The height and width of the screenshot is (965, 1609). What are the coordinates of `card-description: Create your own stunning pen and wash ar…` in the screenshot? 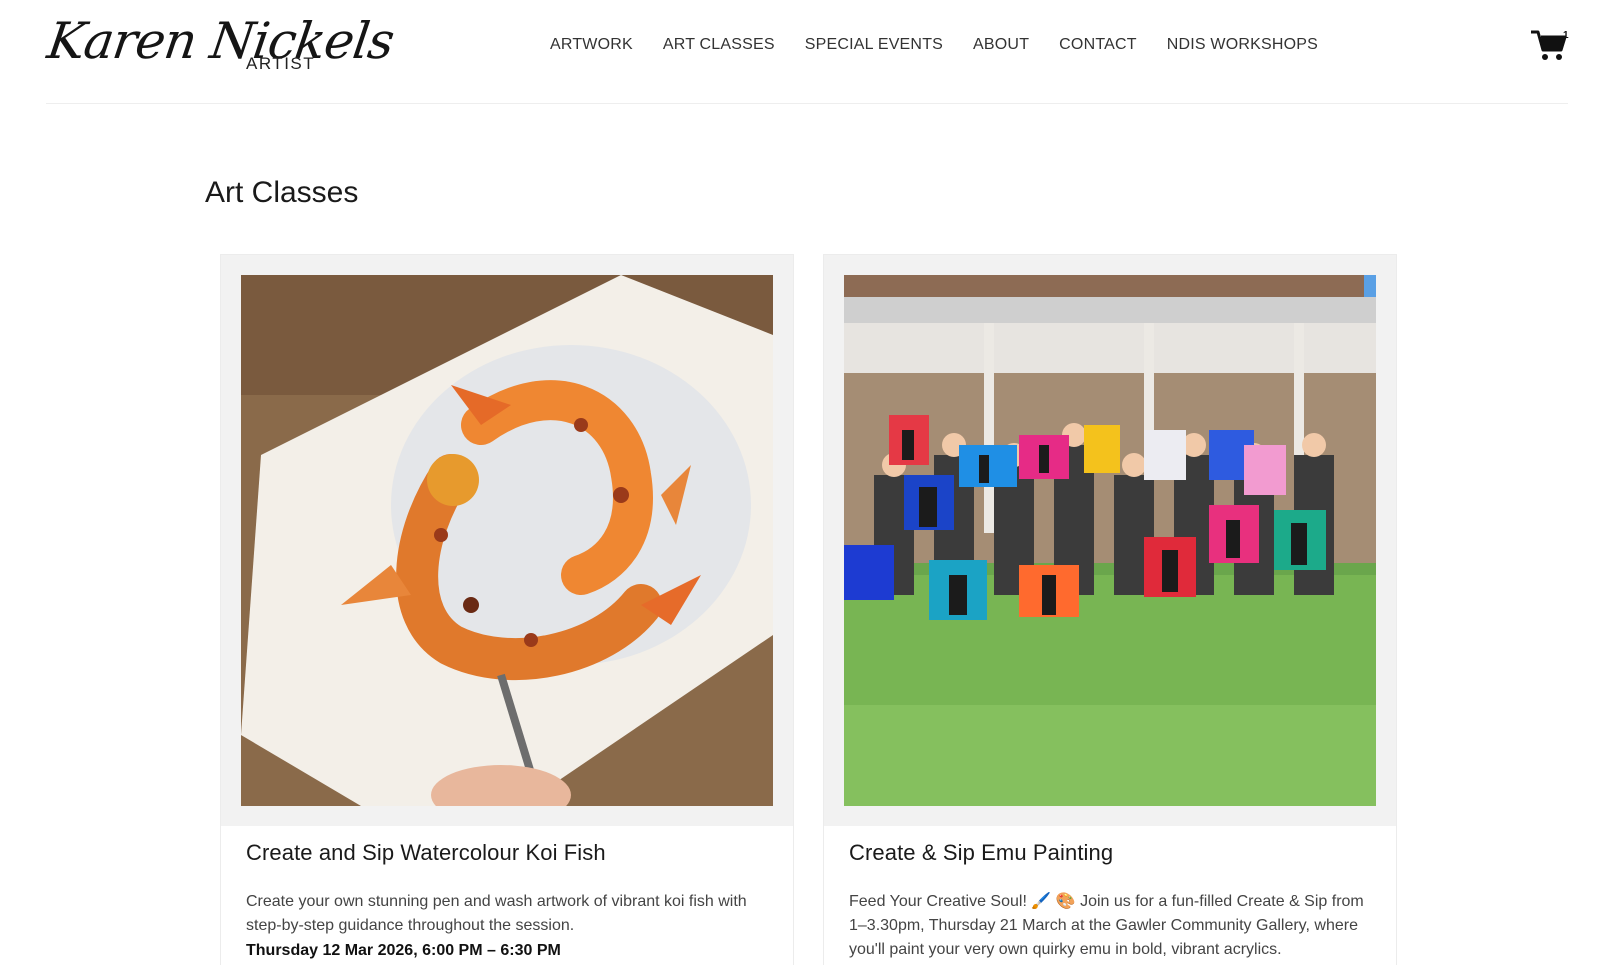 It's located at (496, 913).